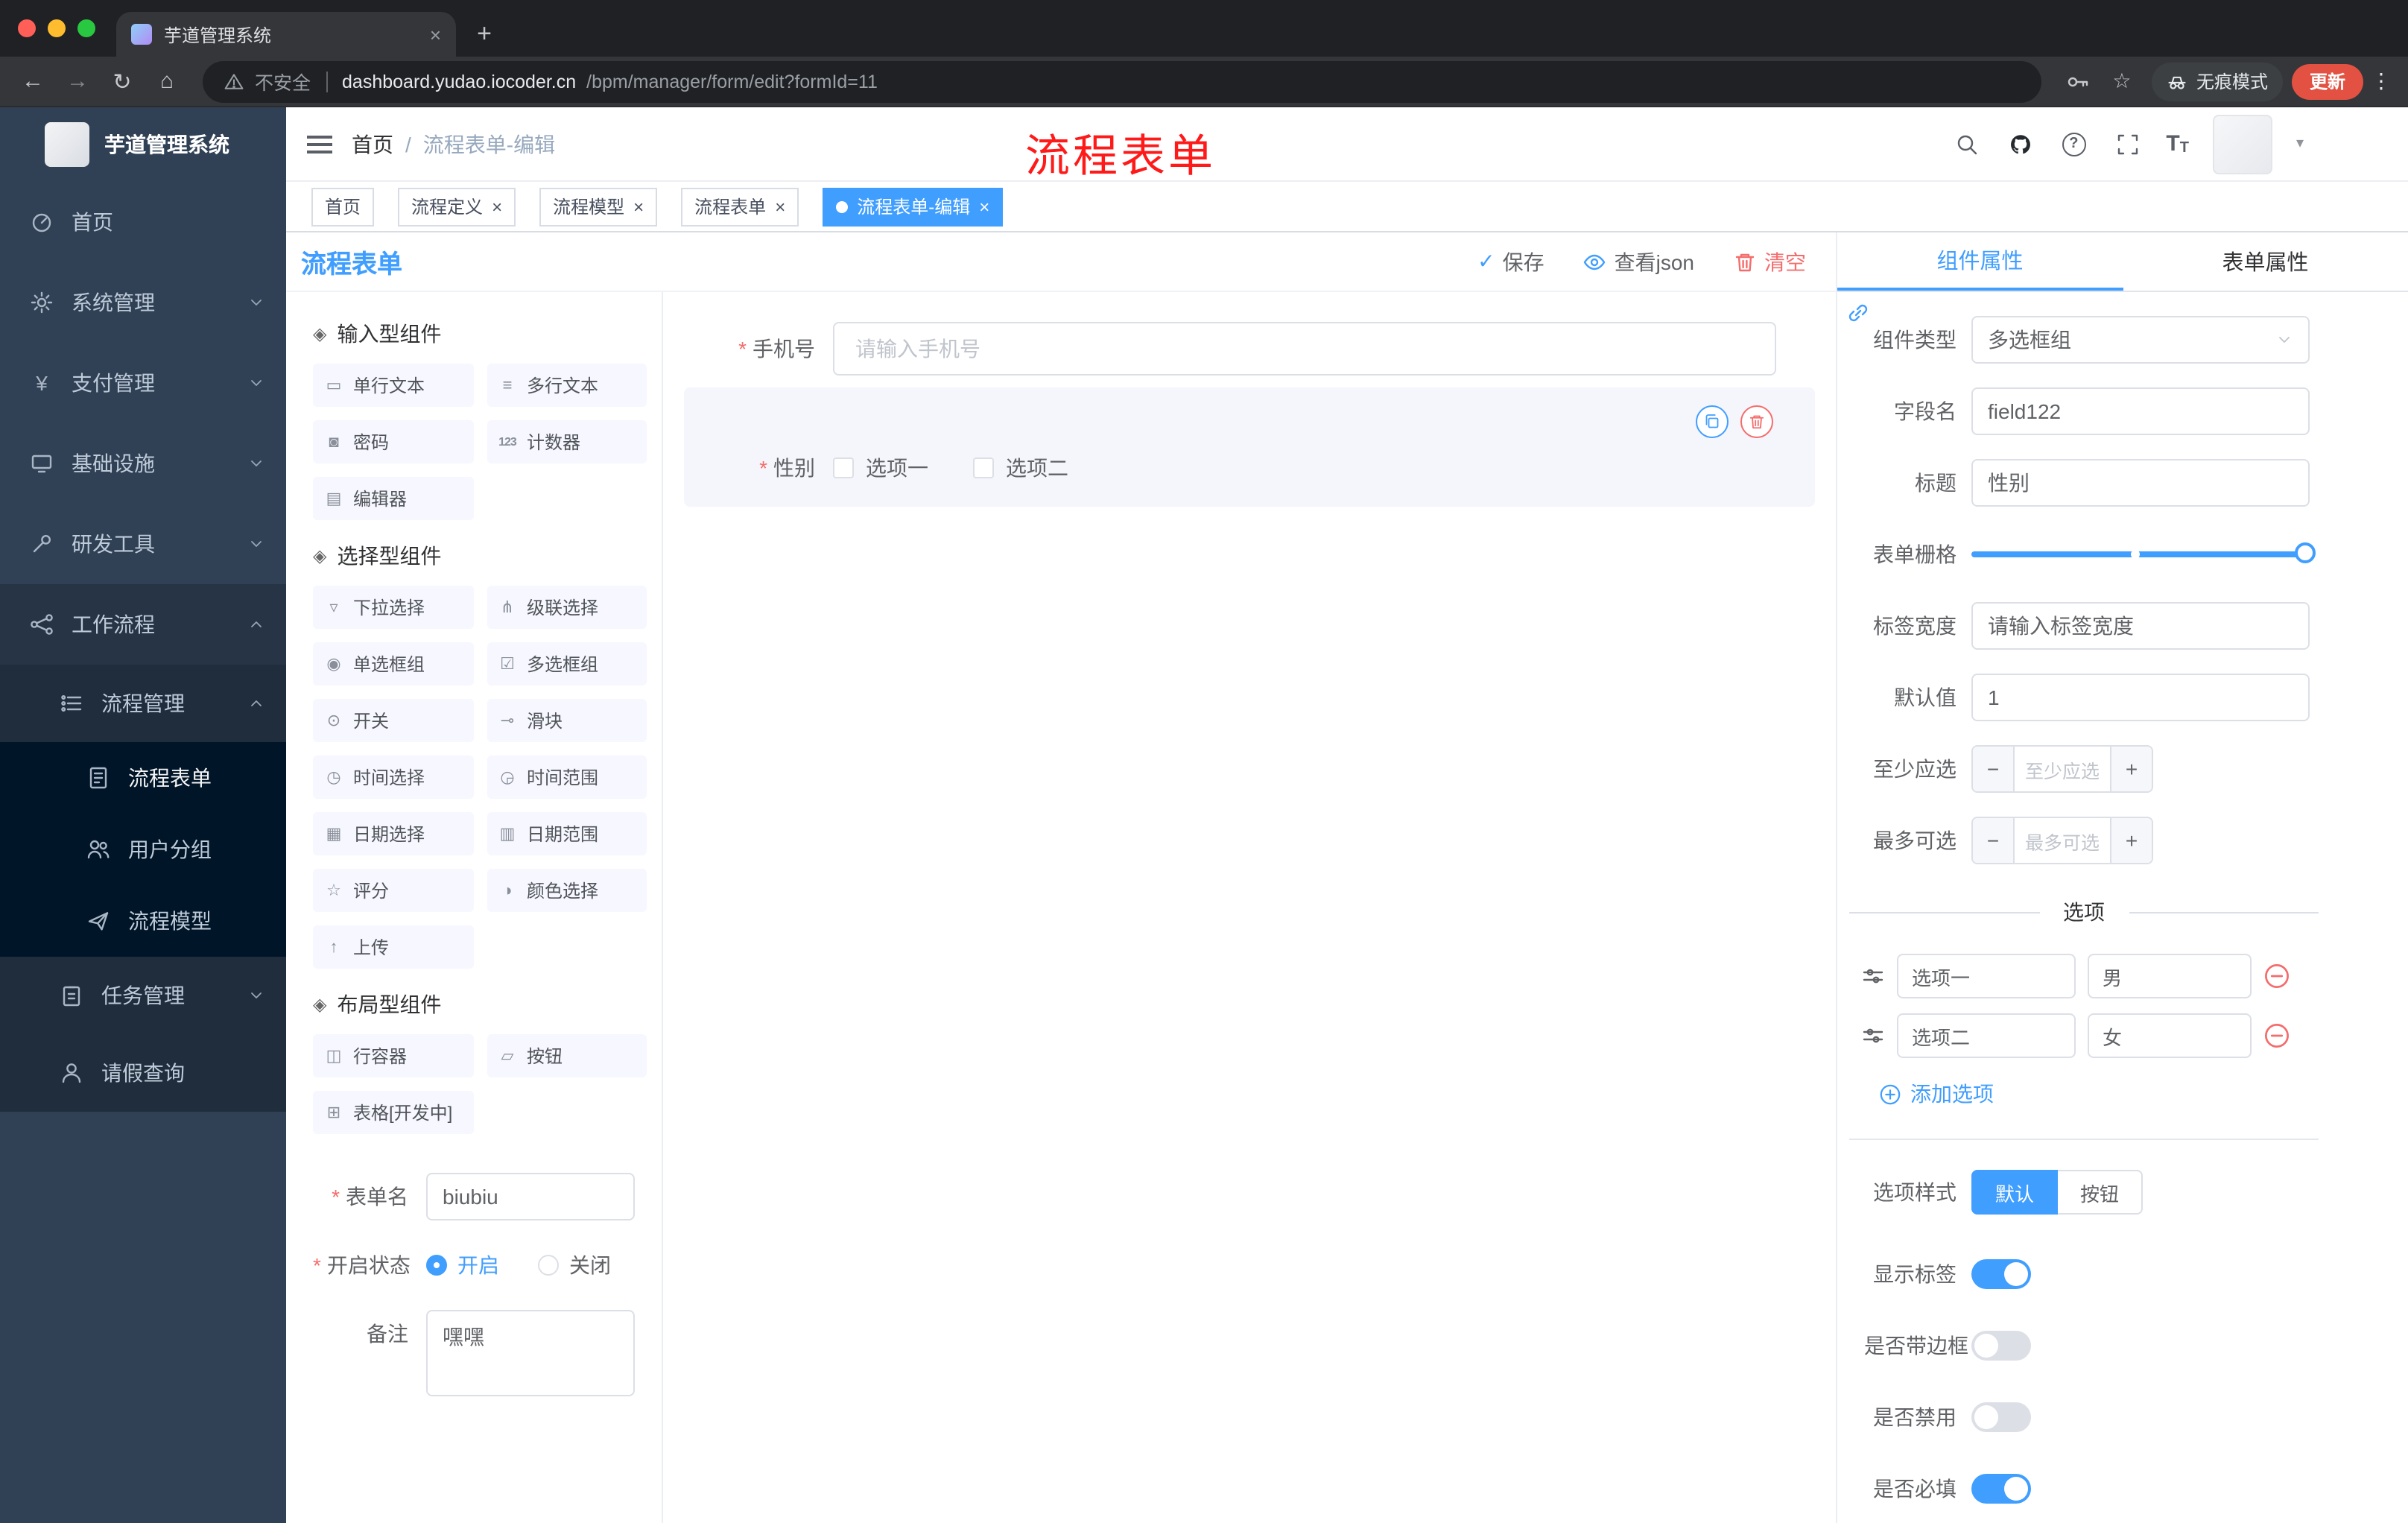 Image resolution: width=2408 pixels, height=1523 pixels. Describe the element at coordinates (880, 468) in the screenshot. I see `checkbox-option-1: 选项一` at that location.